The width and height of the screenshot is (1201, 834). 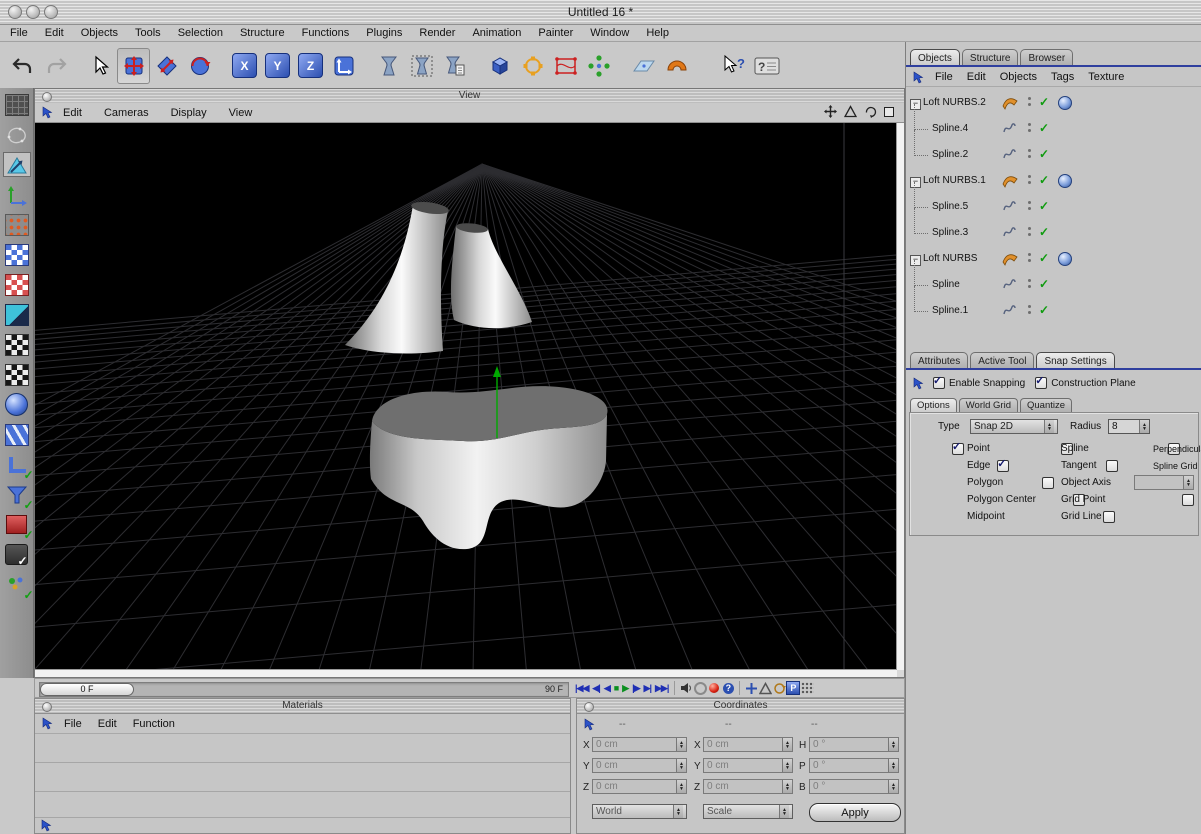 What do you see at coordinates (939, 360) in the screenshot?
I see `tab-attributes: Attributes` at bounding box center [939, 360].